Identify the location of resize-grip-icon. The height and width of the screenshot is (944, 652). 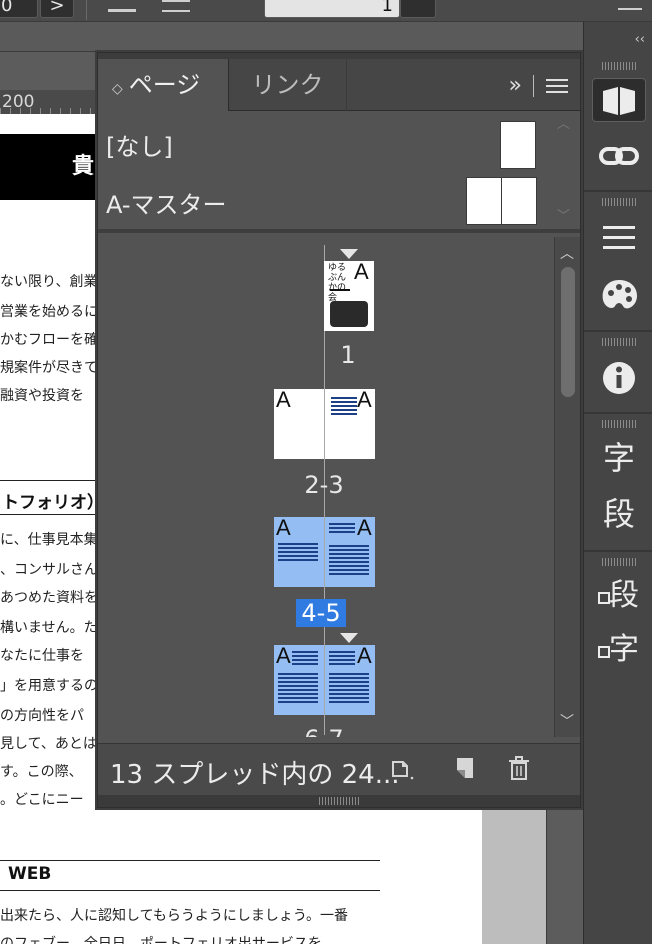
(339, 801).